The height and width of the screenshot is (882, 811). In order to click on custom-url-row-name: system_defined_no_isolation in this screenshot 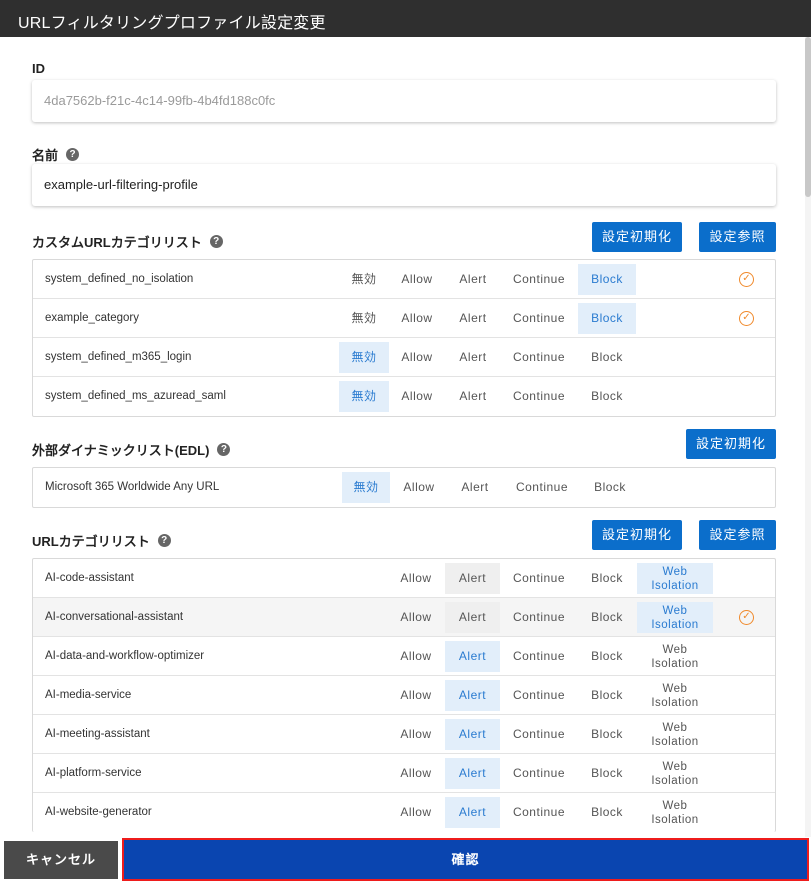, I will do `click(119, 279)`.